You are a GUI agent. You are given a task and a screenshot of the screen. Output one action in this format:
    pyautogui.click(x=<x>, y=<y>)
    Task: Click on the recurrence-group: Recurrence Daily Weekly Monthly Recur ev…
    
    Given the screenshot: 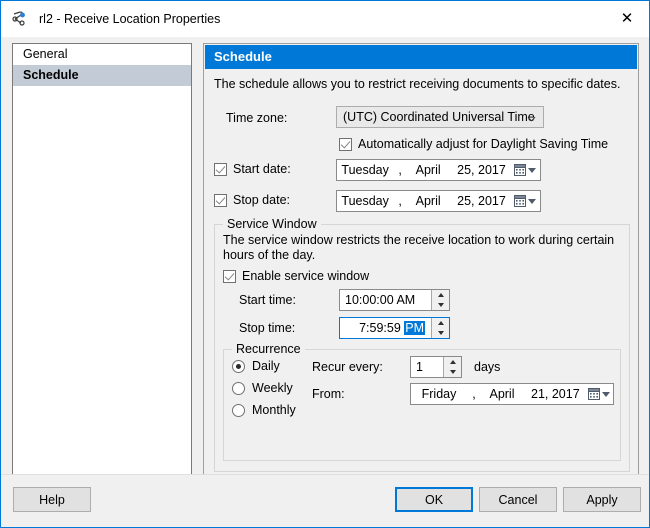 What is the action you would take?
    pyautogui.click(x=422, y=401)
    